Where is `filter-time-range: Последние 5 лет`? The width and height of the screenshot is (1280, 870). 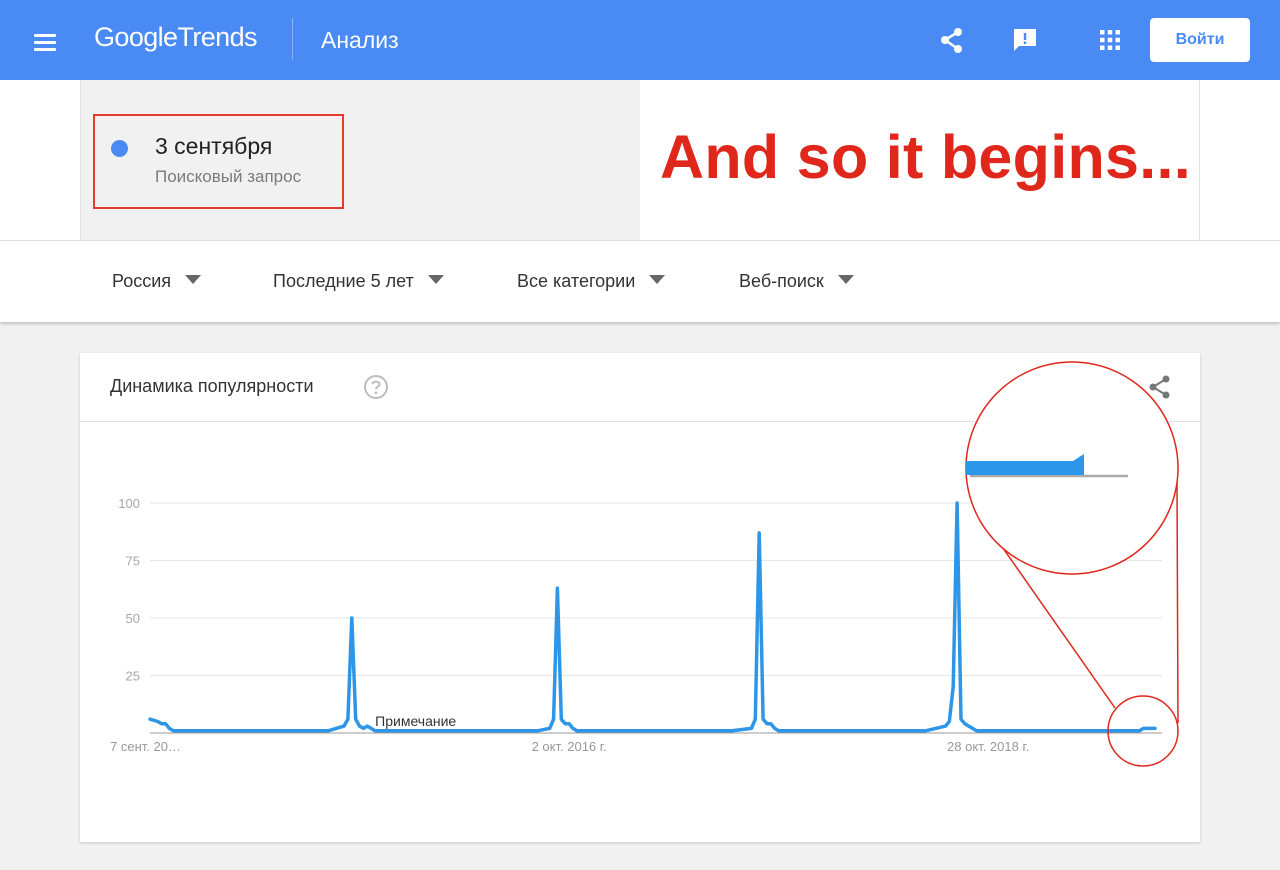 filter-time-range: Последние 5 лет is located at coordinates (358, 281).